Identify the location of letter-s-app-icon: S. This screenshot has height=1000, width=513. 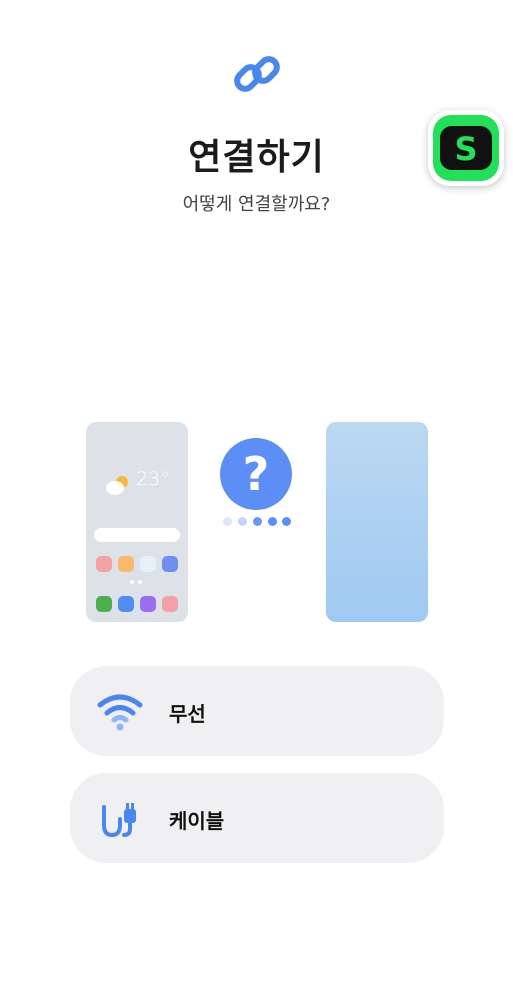
(466, 148).